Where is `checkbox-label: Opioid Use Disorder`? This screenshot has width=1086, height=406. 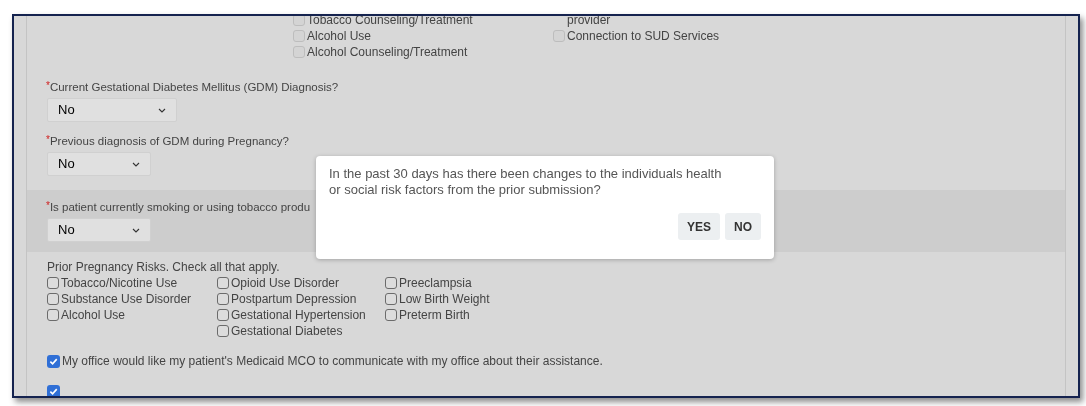
checkbox-label: Opioid Use Disorder is located at coordinates (285, 283).